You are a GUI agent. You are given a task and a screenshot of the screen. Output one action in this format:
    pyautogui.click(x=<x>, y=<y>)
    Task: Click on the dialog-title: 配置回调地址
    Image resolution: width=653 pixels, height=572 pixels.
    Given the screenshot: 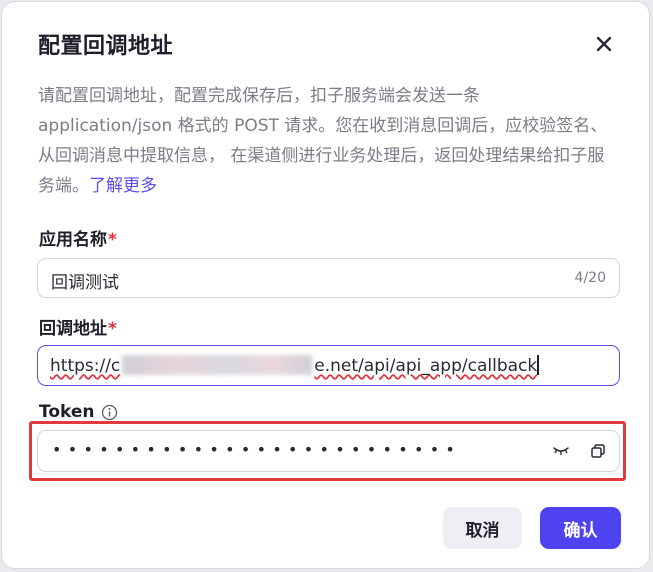 What is the action you would take?
    pyautogui.click(x=106, y=46)
    